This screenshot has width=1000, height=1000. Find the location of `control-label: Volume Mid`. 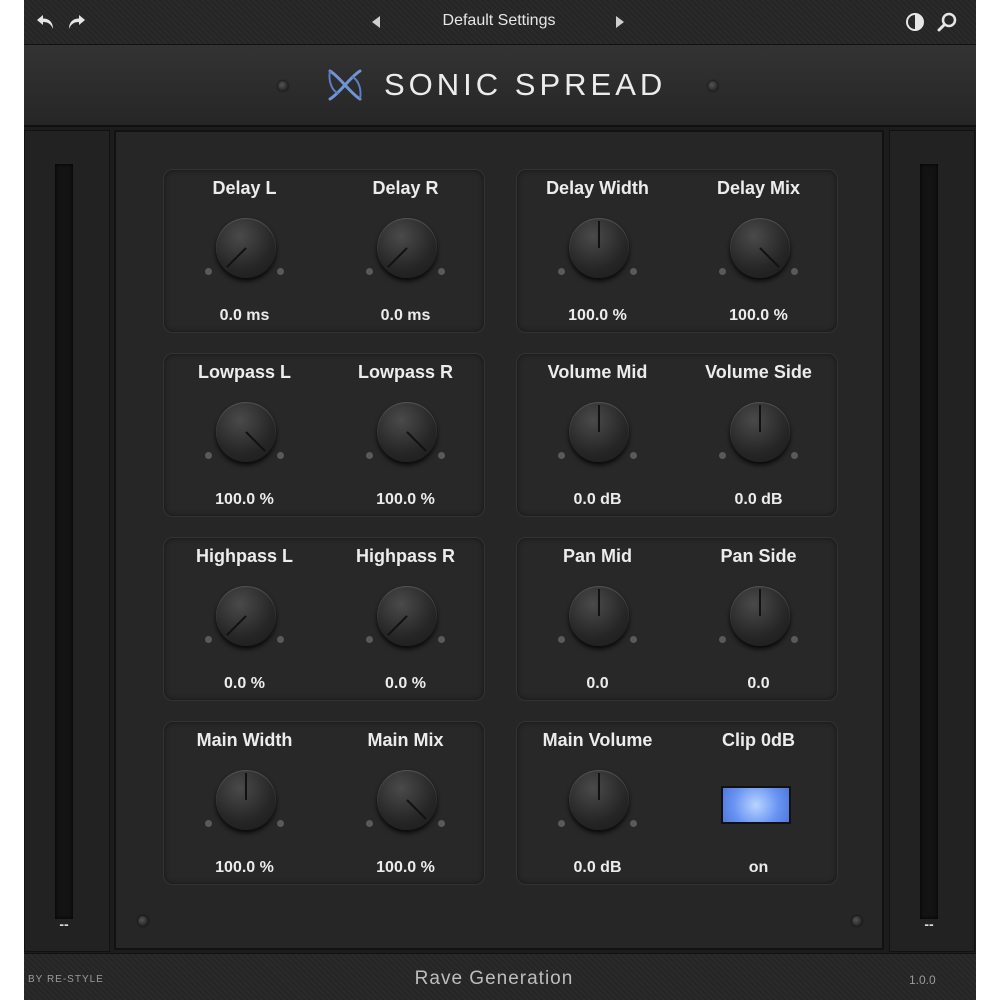

control-label: Volume Mid is located at coordinates (597, 372).